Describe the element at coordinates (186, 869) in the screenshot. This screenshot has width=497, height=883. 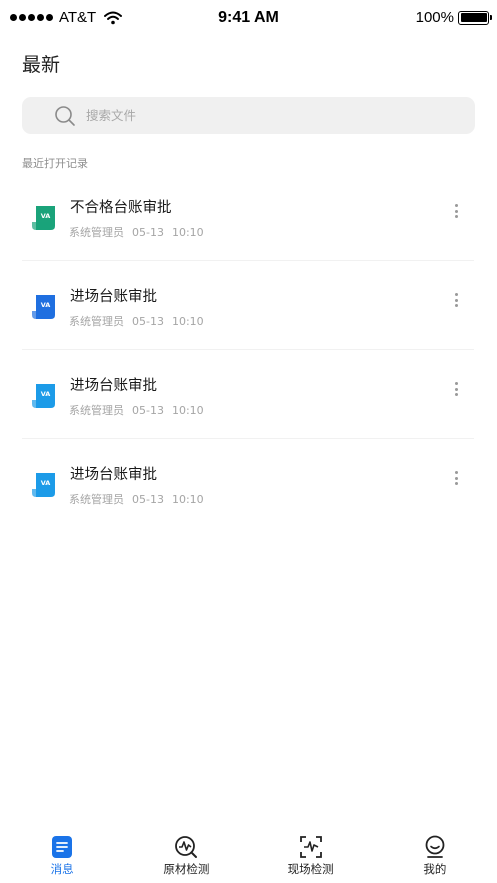
I see `tab-label: 原材检测` at that location.